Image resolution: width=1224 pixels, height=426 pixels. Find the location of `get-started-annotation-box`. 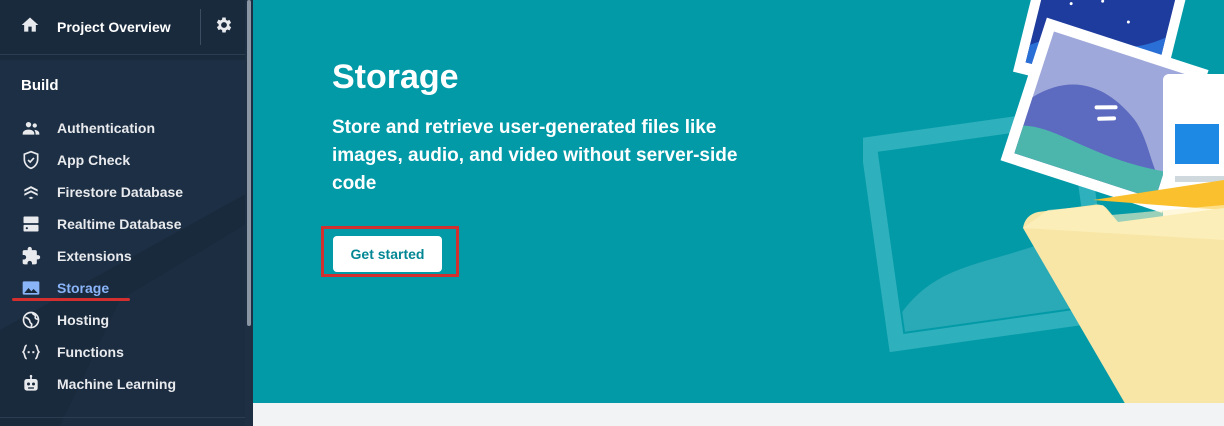

get-started-annotation-box is located at coordinates (390, 251).